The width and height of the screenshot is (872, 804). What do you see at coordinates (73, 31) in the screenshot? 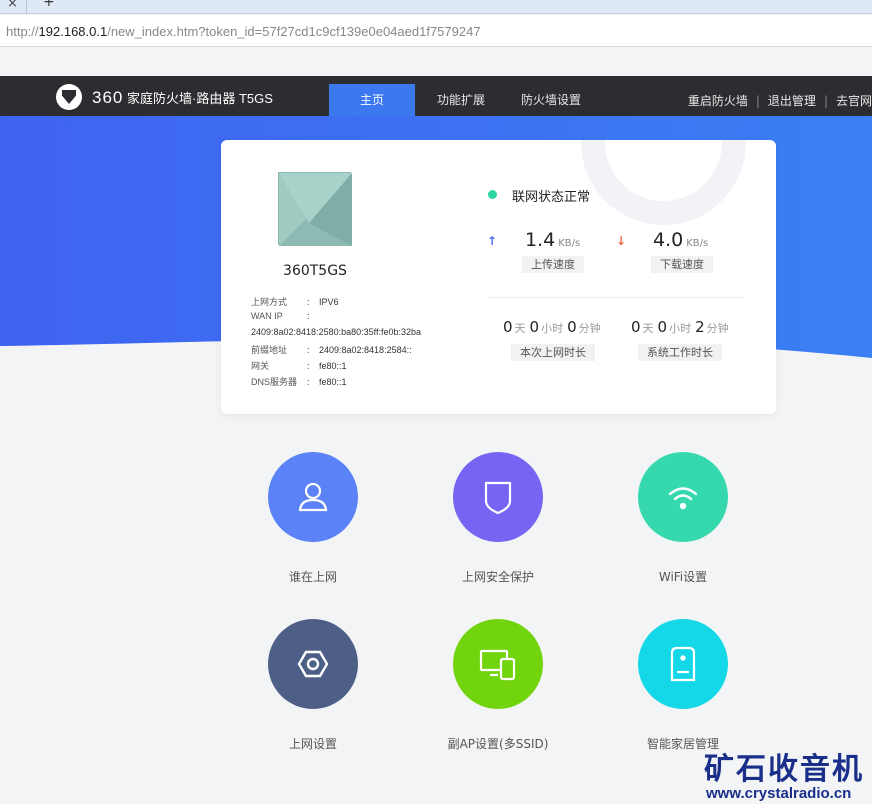
I see `url-host: 192.168.0.1` at bounding box center [73, 31].